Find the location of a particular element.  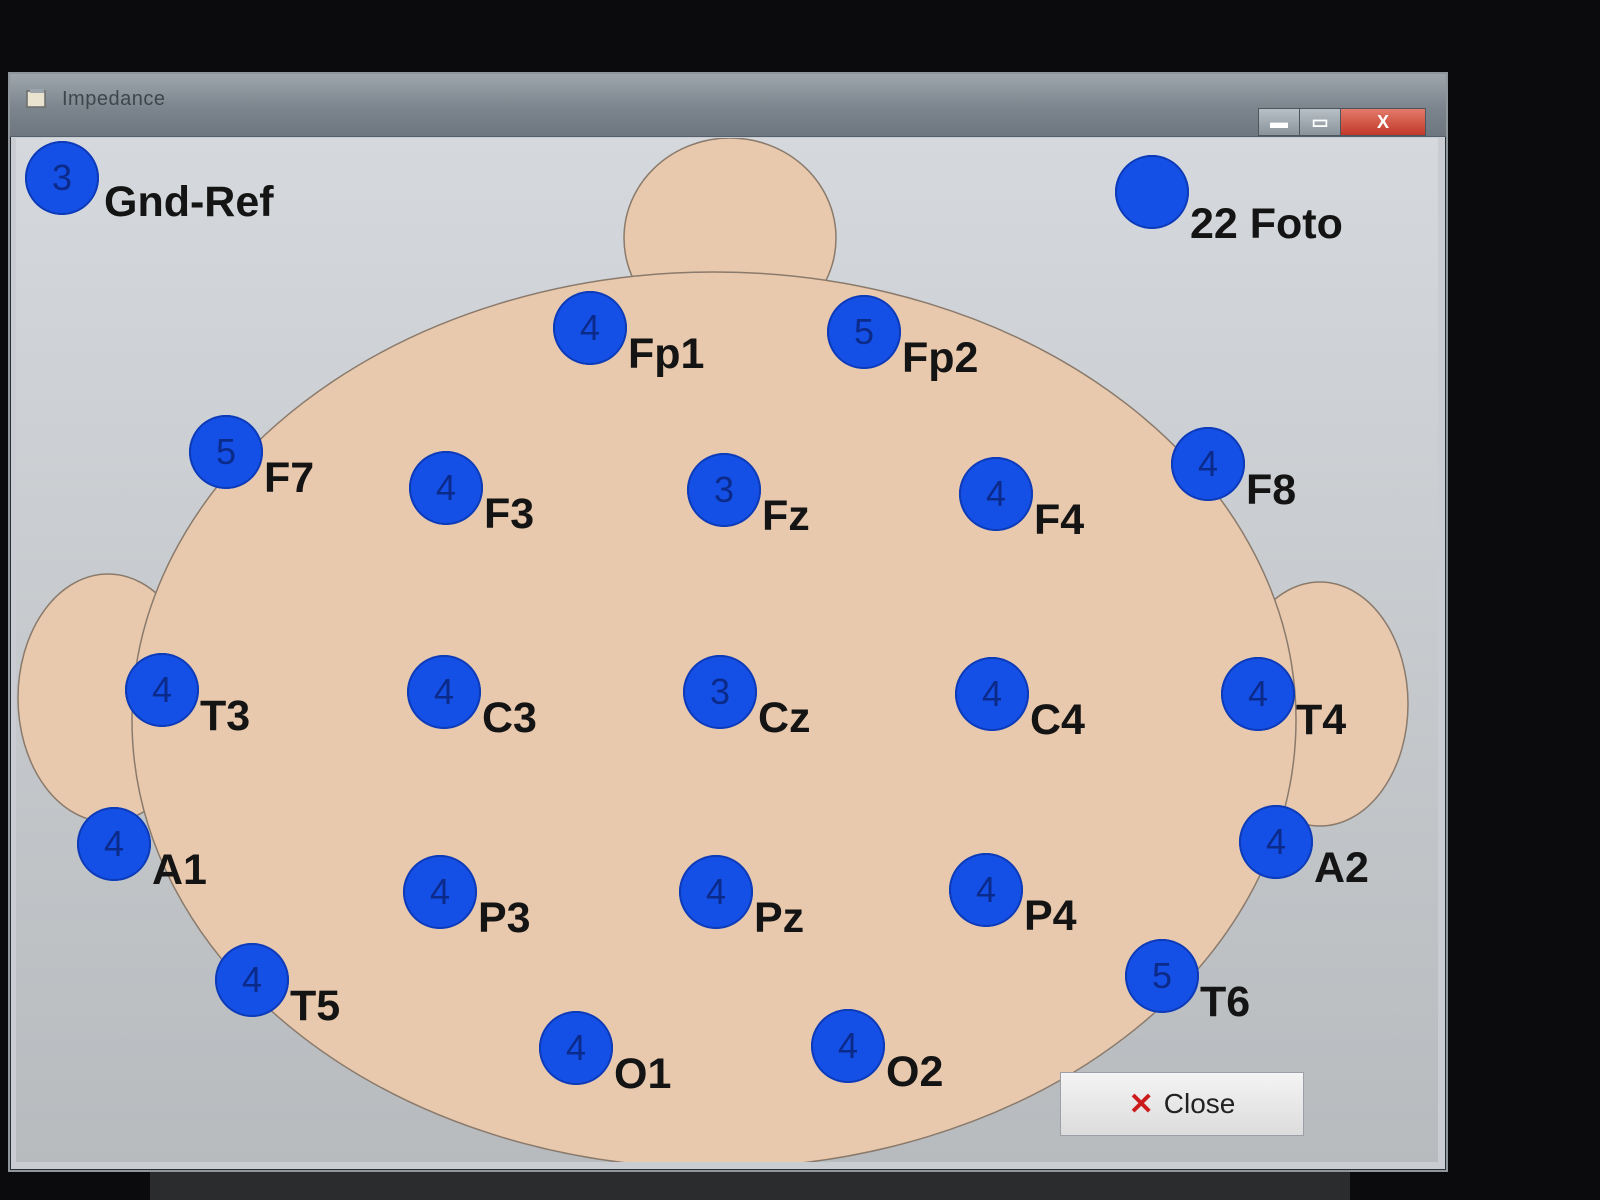

x-icon: ✕ is located at coordinates (1141, 1104).